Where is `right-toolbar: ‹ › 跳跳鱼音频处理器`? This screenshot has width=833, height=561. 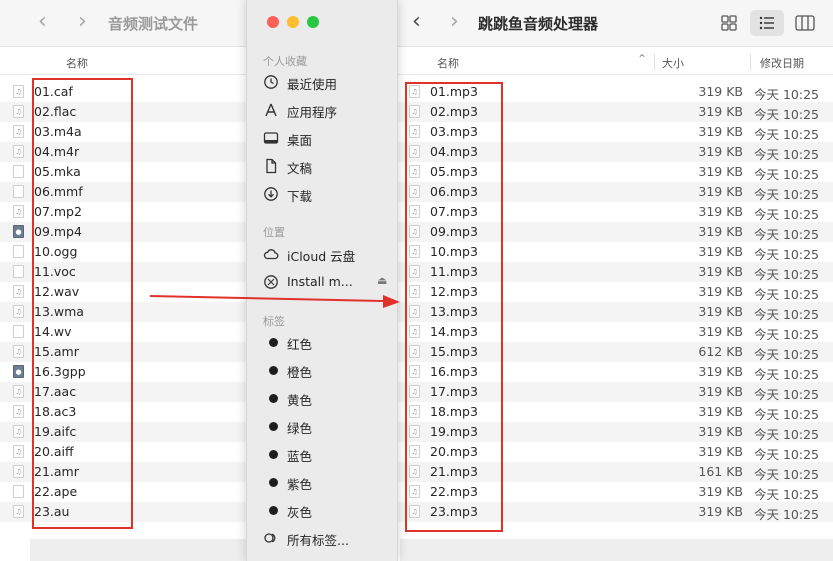 right-toolbar: ‹ › 跳跳鱼音频处理器 is located at coordinates (614, 23).